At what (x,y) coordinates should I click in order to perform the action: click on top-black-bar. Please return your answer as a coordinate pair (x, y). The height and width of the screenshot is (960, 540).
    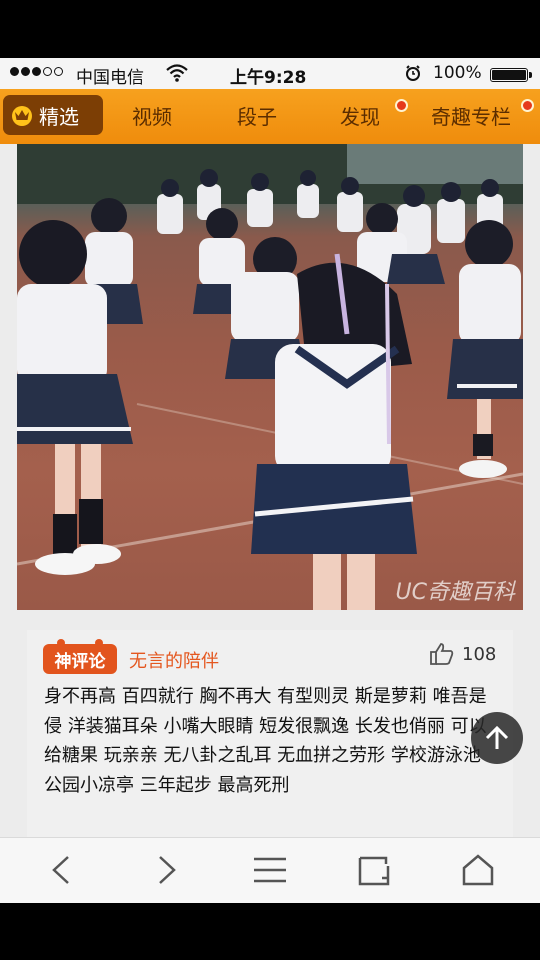
    Looking at the image, I should click on (270, 29).